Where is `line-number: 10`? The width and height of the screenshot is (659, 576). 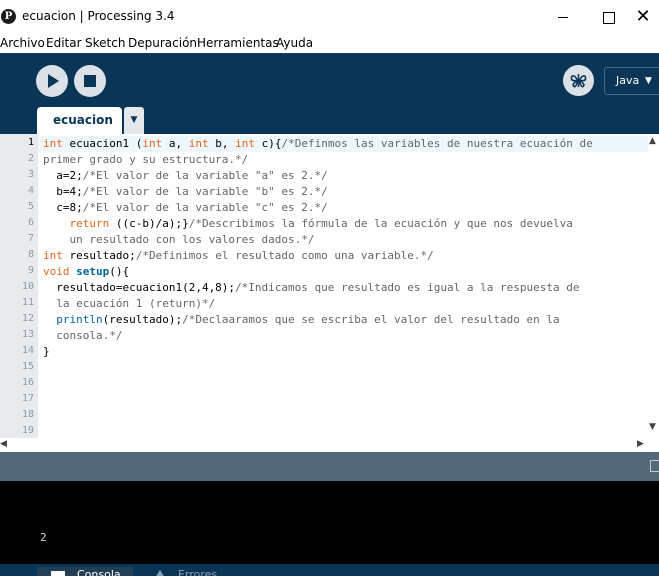 line-number: 10 is located at coordinates (27, 286).